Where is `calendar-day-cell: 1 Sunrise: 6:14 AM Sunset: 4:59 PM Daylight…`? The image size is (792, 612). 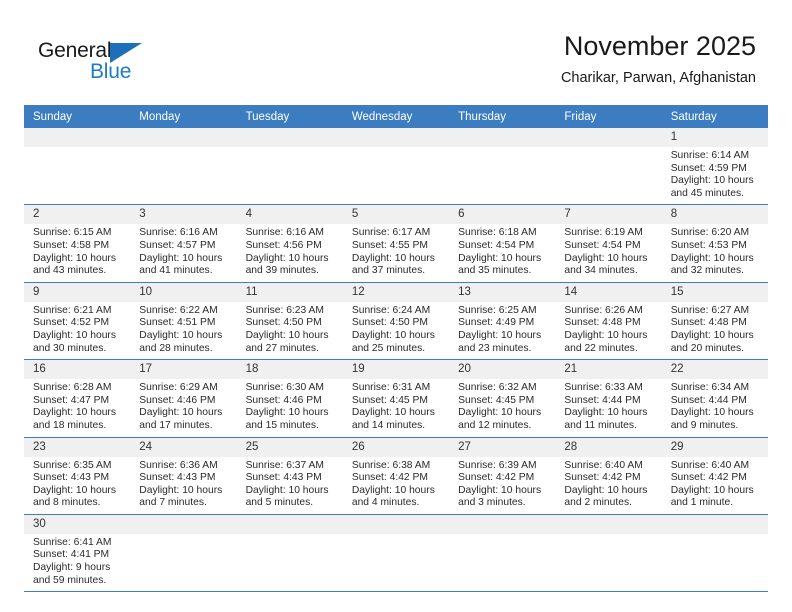 calendar-day-cell: 1 Sunrise: 6:14 AM Sunset: 4:59 PM Daylight… is located at coordinates (714, 167).